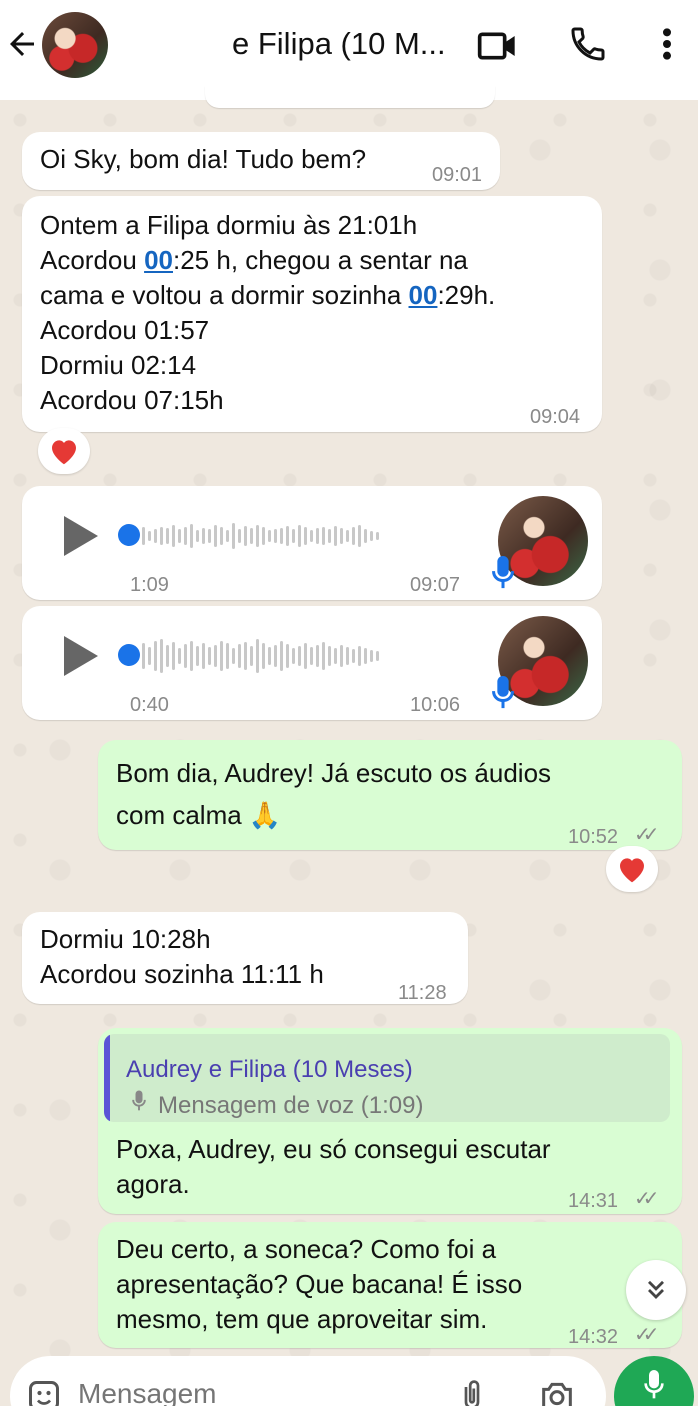 The width and height of the screenshot is (698, 1406). I want to click on message-text: Oi Sky, bom dia! Tudo bem?, so click(203, 159).